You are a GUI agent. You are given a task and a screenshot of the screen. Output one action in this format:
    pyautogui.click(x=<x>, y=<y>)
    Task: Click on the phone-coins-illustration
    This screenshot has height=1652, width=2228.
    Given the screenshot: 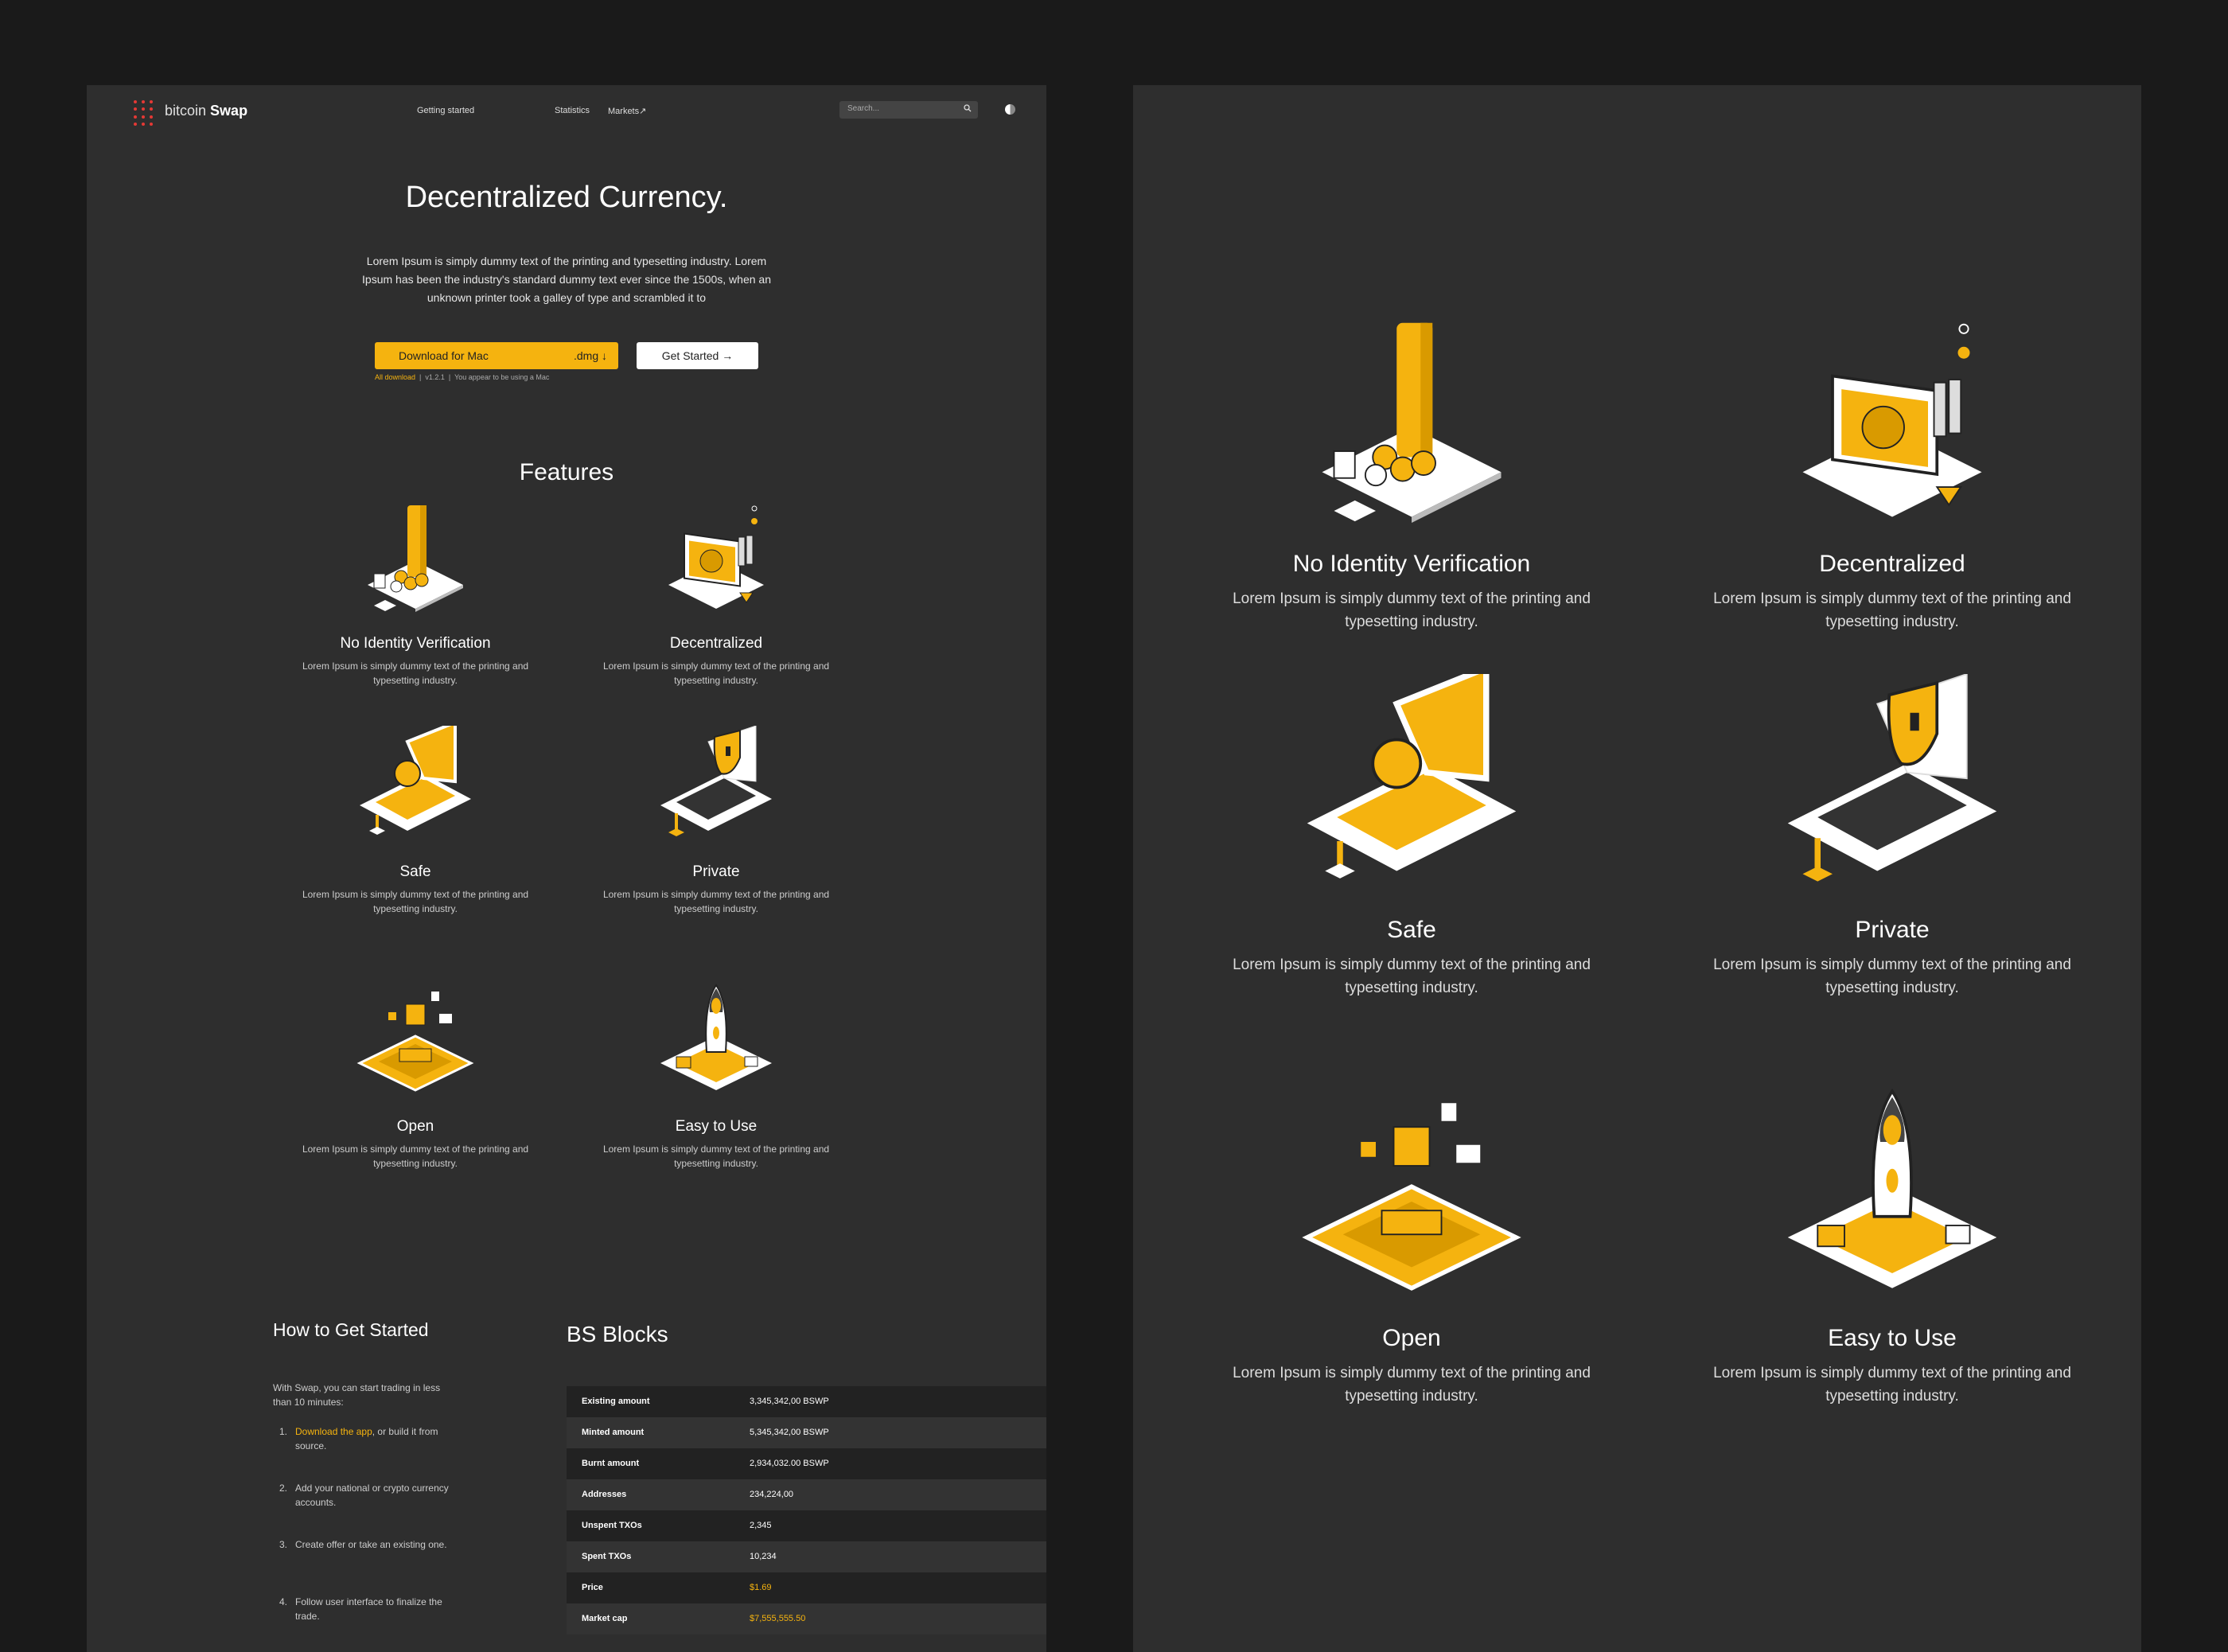 What is the action you would take?
    pyautogui.click(x=415, y=561)
    